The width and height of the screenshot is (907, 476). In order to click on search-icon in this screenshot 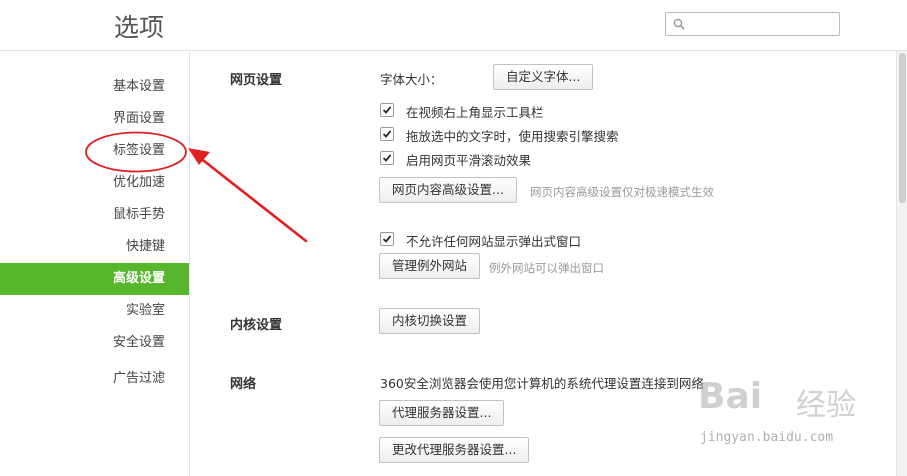, I will do `click(679, 24)`.